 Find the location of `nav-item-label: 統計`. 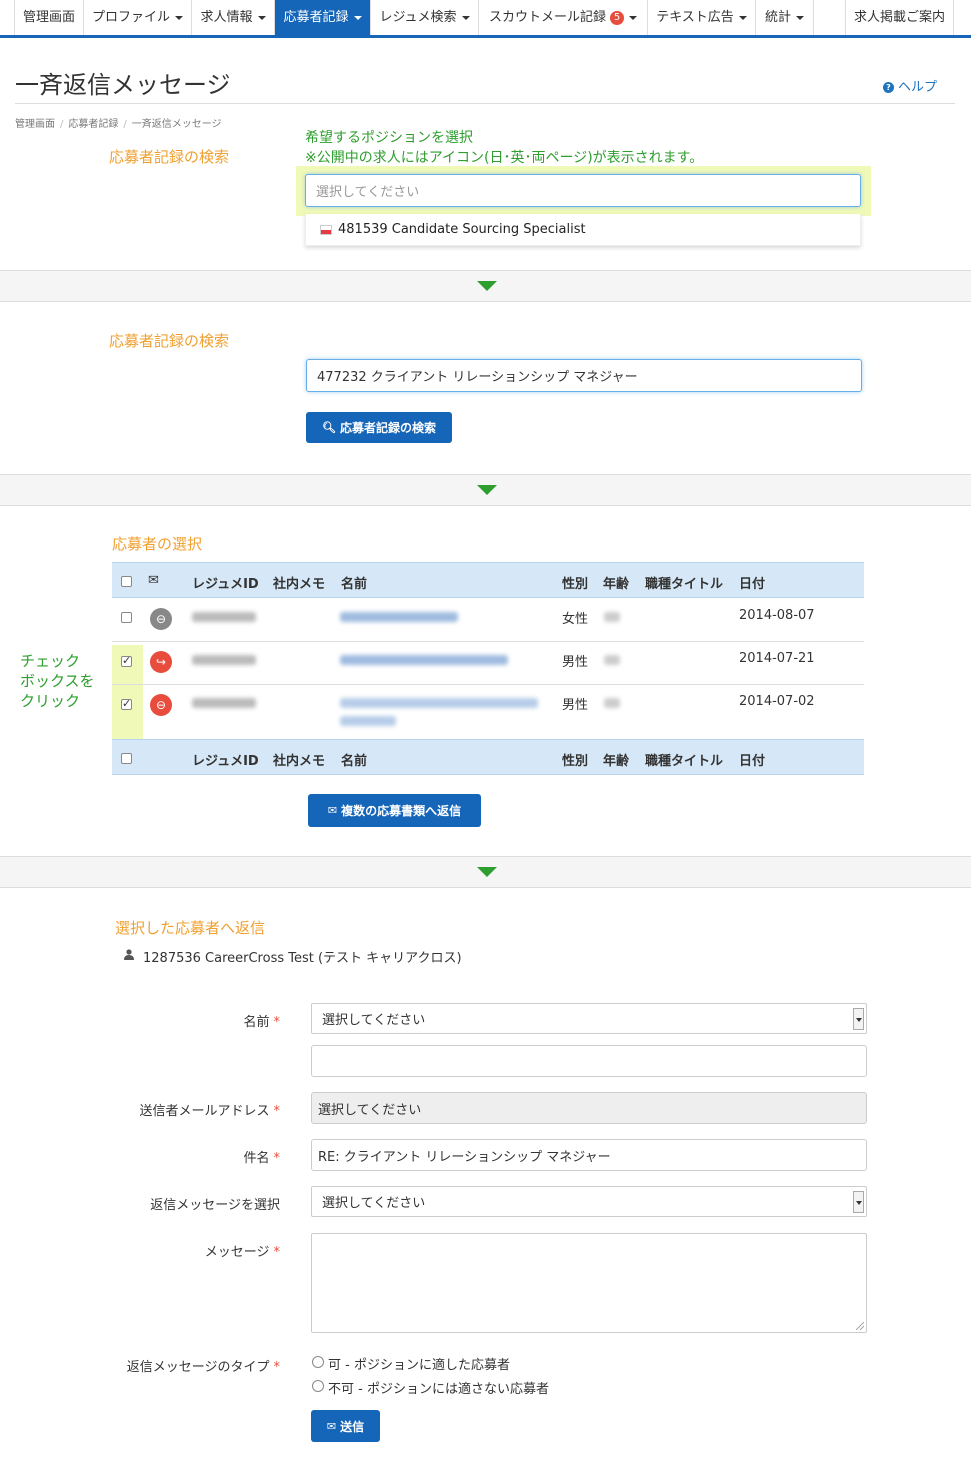

nav-item-label: 統計 is located at coordinates (777, 17).